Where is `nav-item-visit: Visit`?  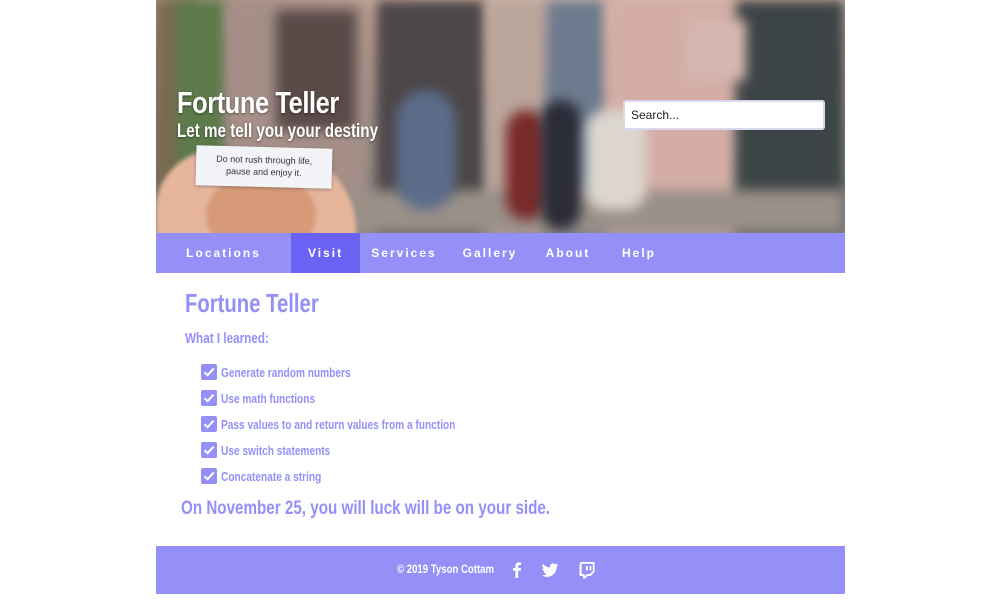 nav-item-visit: Visit is located at coordinates (325, 253).